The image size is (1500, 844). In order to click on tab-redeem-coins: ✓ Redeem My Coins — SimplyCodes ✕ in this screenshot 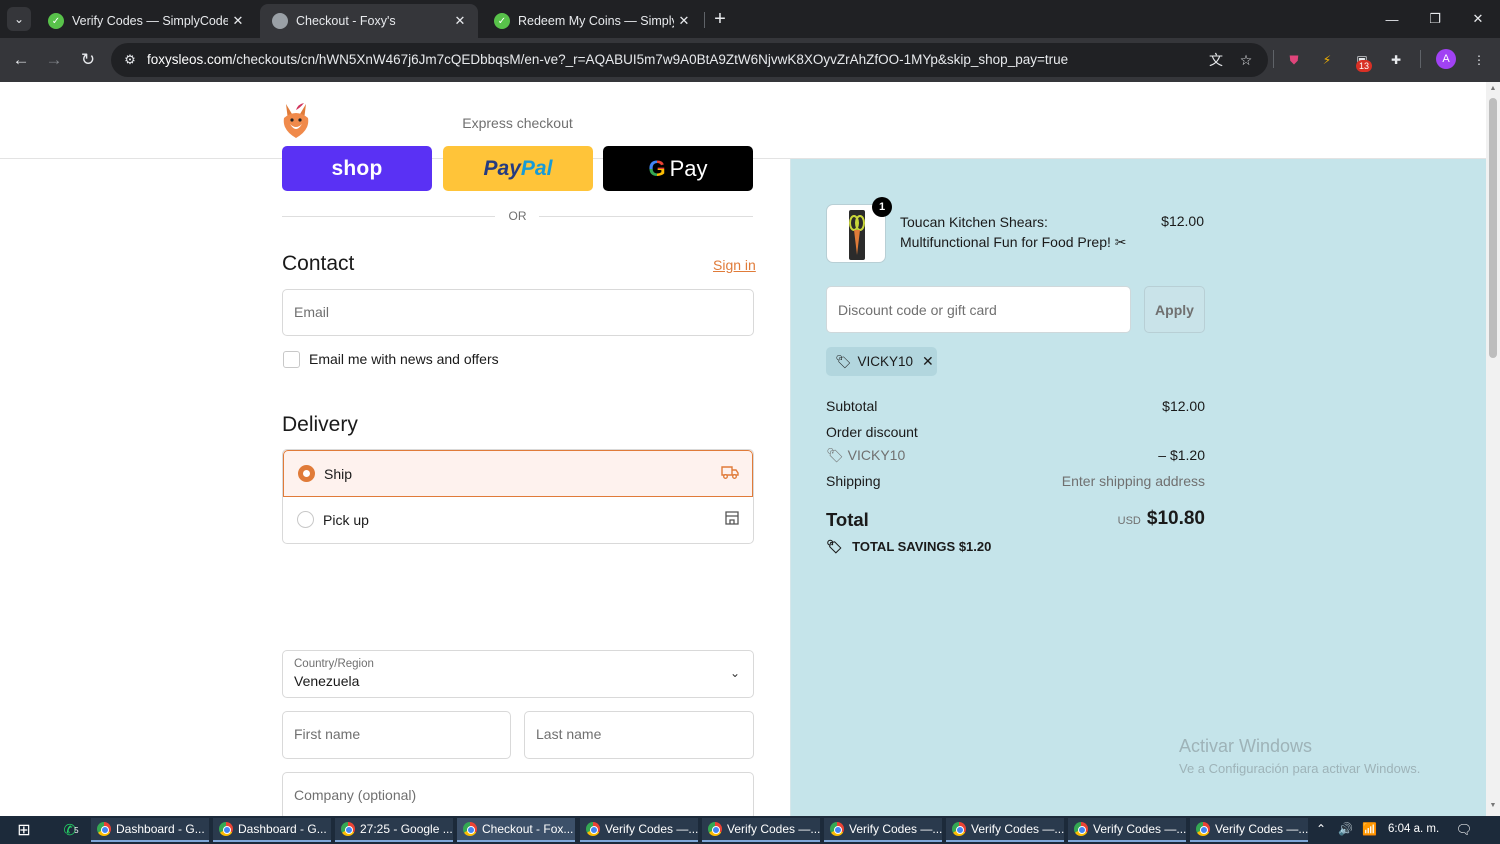, I will do `click(592, 21)`.